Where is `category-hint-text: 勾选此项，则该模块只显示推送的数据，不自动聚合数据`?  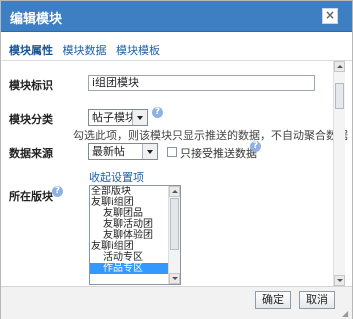 category-hint-text: 勾选此项，则该模块只显示推送的数据，不自动聚合数据 is located at coordinates (210, 135).